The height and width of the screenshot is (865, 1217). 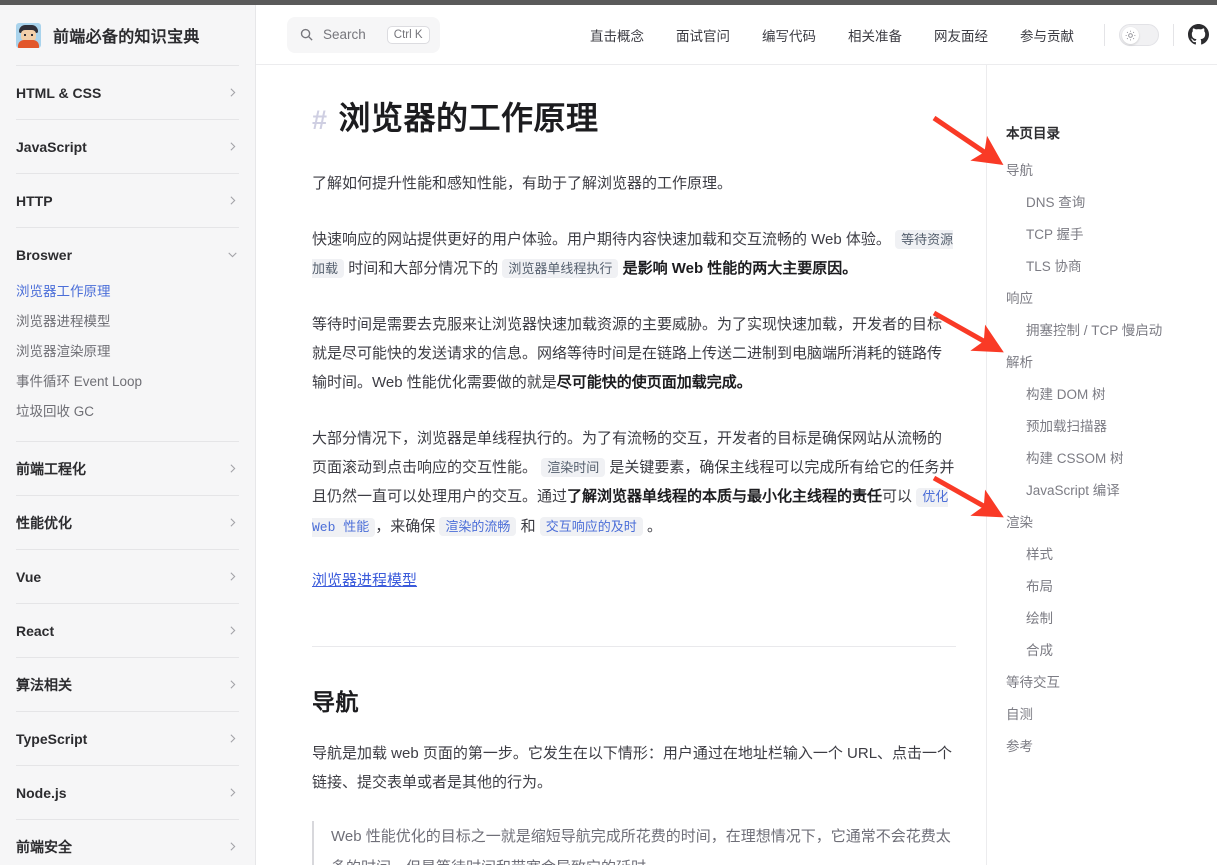 What do you see at coordinates (1111, 491) in the screenshot?
I see `toc-item-10: JavaScript 编译` at bounding box center [1111, 491].